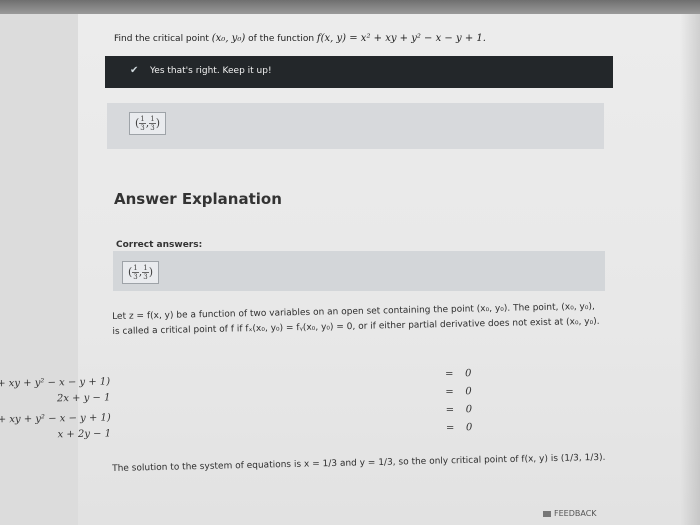  I want to click on question-prefix: Find the critical point, so click(161, 39).